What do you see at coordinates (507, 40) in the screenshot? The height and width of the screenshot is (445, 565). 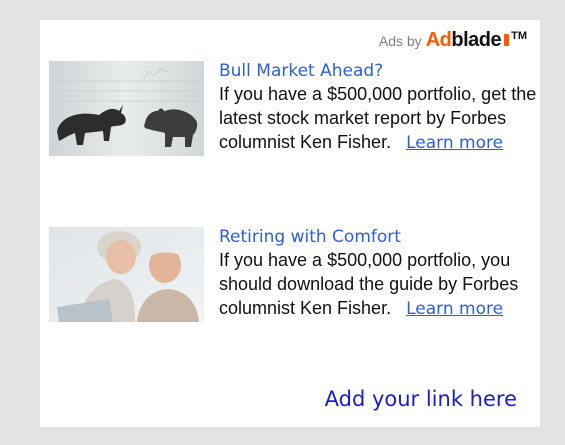 I see `logo-bar-icon` at bounding box center [507, 40].